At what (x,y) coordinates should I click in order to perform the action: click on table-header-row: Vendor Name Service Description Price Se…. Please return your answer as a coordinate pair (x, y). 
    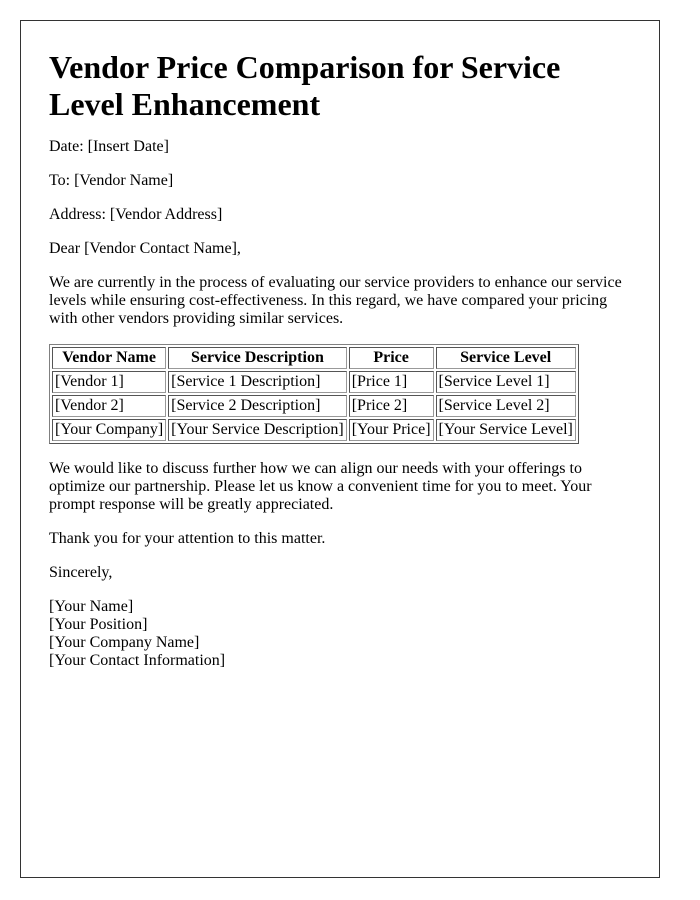
    Looking at the image, I should click on (314, 358).